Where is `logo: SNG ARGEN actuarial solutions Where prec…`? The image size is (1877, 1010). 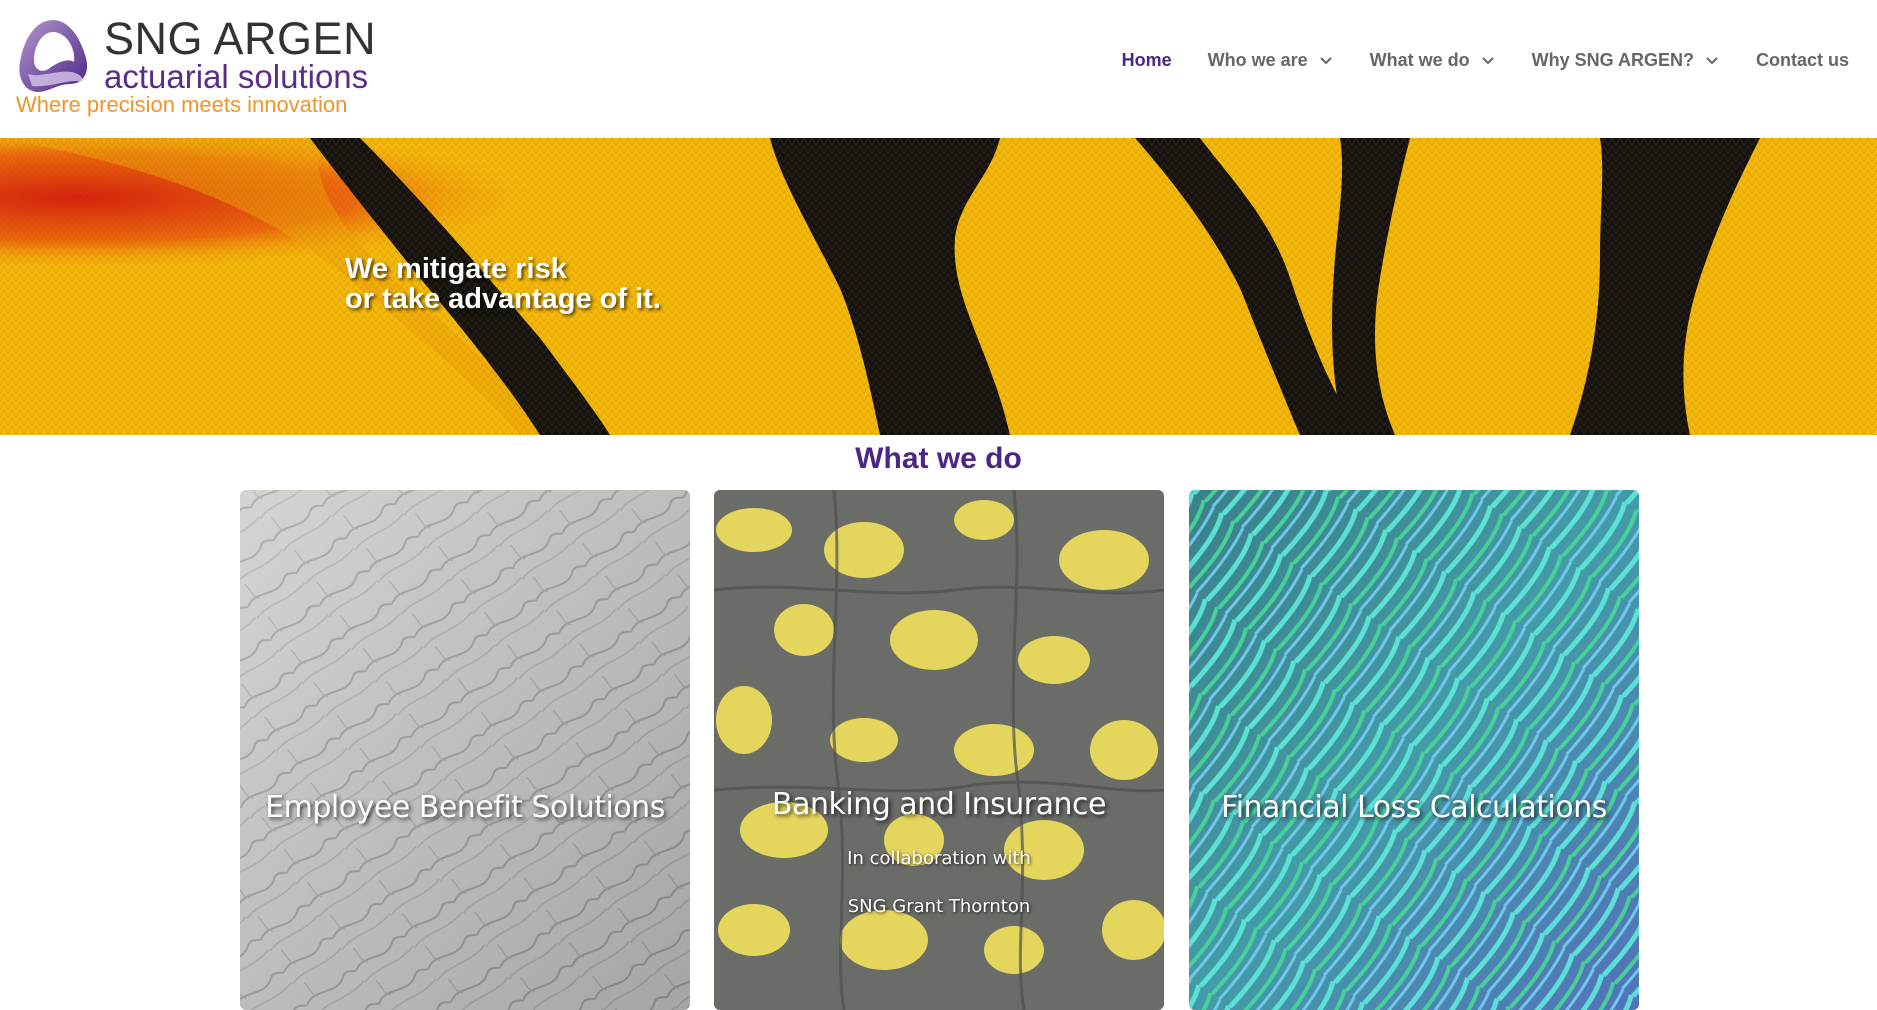
logo: SNG ARGEN actuarial solutions Where prec… is located at coordinates (195, 65).